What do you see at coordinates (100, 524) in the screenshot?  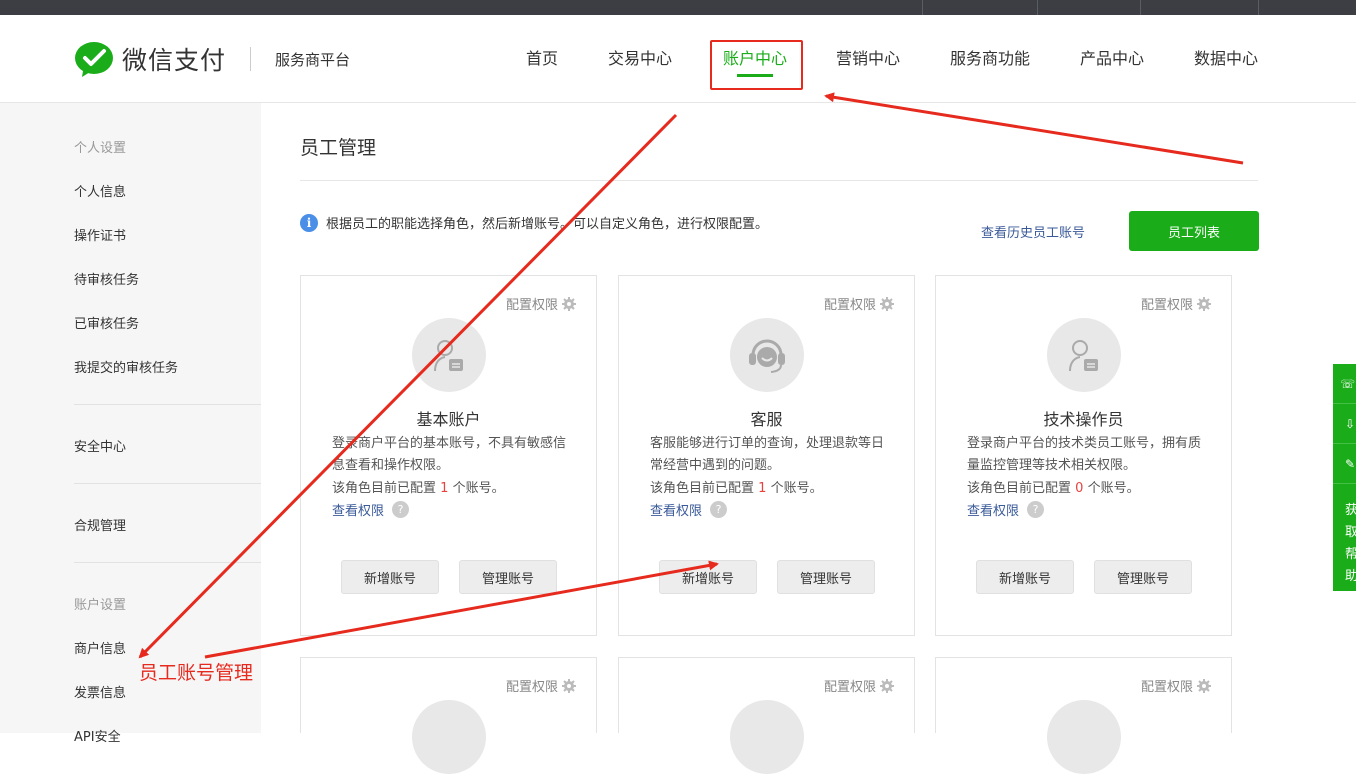 I see `sidebar-item-compliance: 合规管理` at bounding box center [100, 524].